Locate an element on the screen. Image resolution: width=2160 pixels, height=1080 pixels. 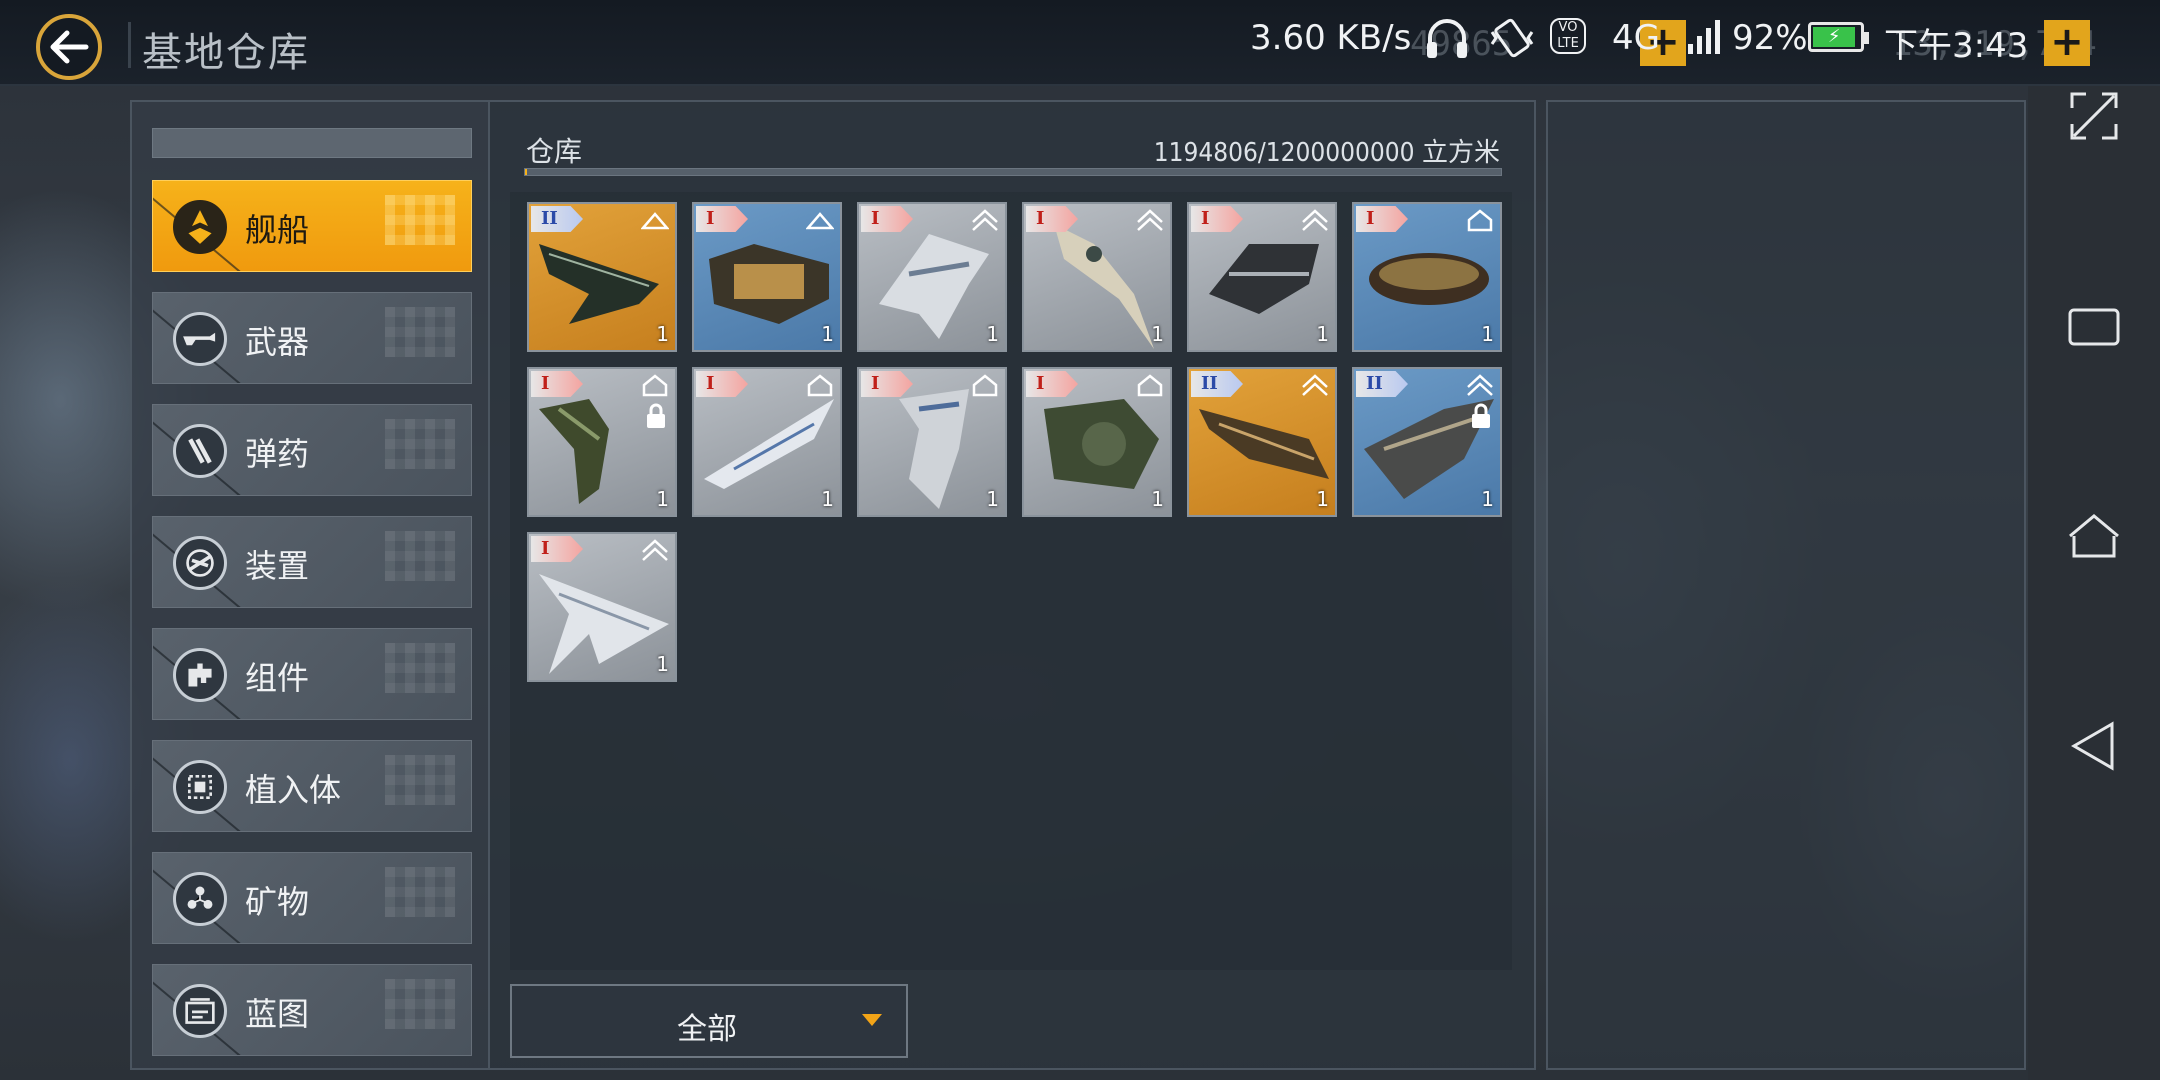
sidebar-item-device: 装置 is located at coordinates (312, 562).